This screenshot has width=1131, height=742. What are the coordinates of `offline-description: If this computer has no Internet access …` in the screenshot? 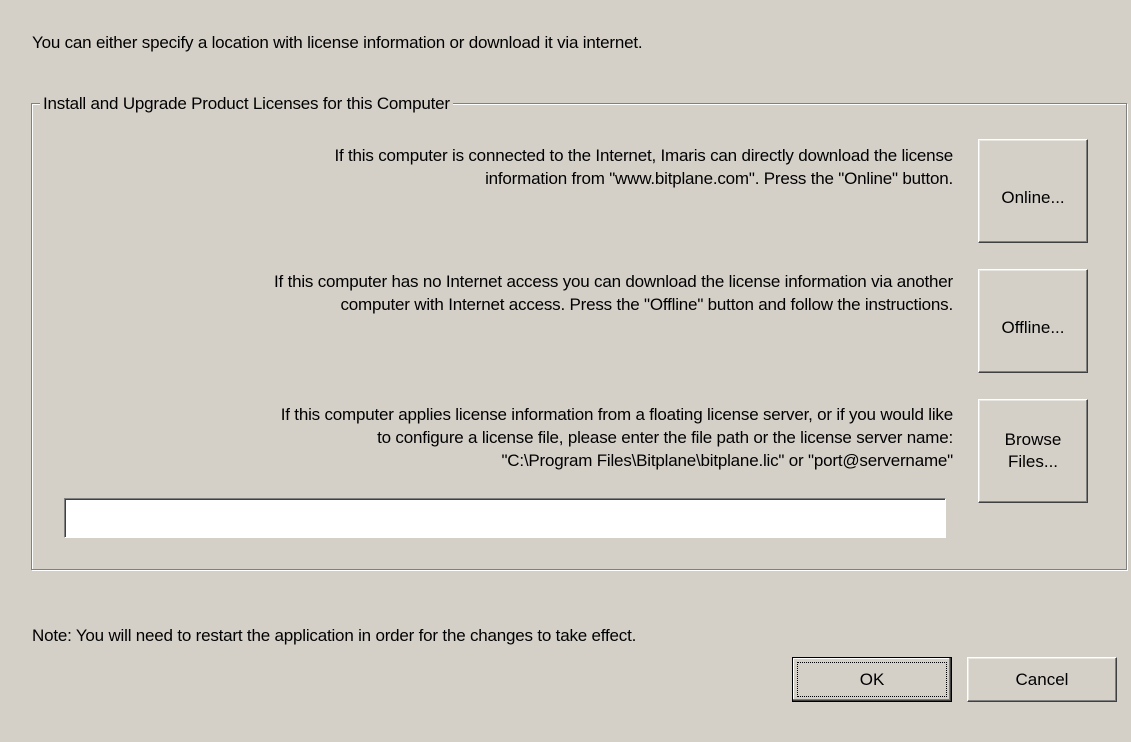 It's located at (613, 293).